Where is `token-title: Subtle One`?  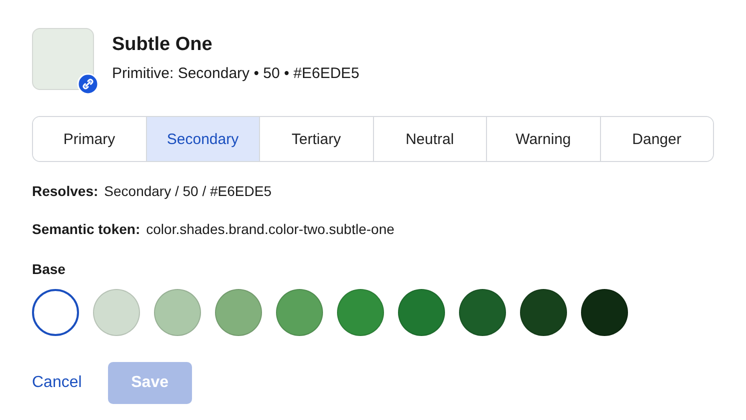 token-title: Subtle One is located at coordinates (163, 45).